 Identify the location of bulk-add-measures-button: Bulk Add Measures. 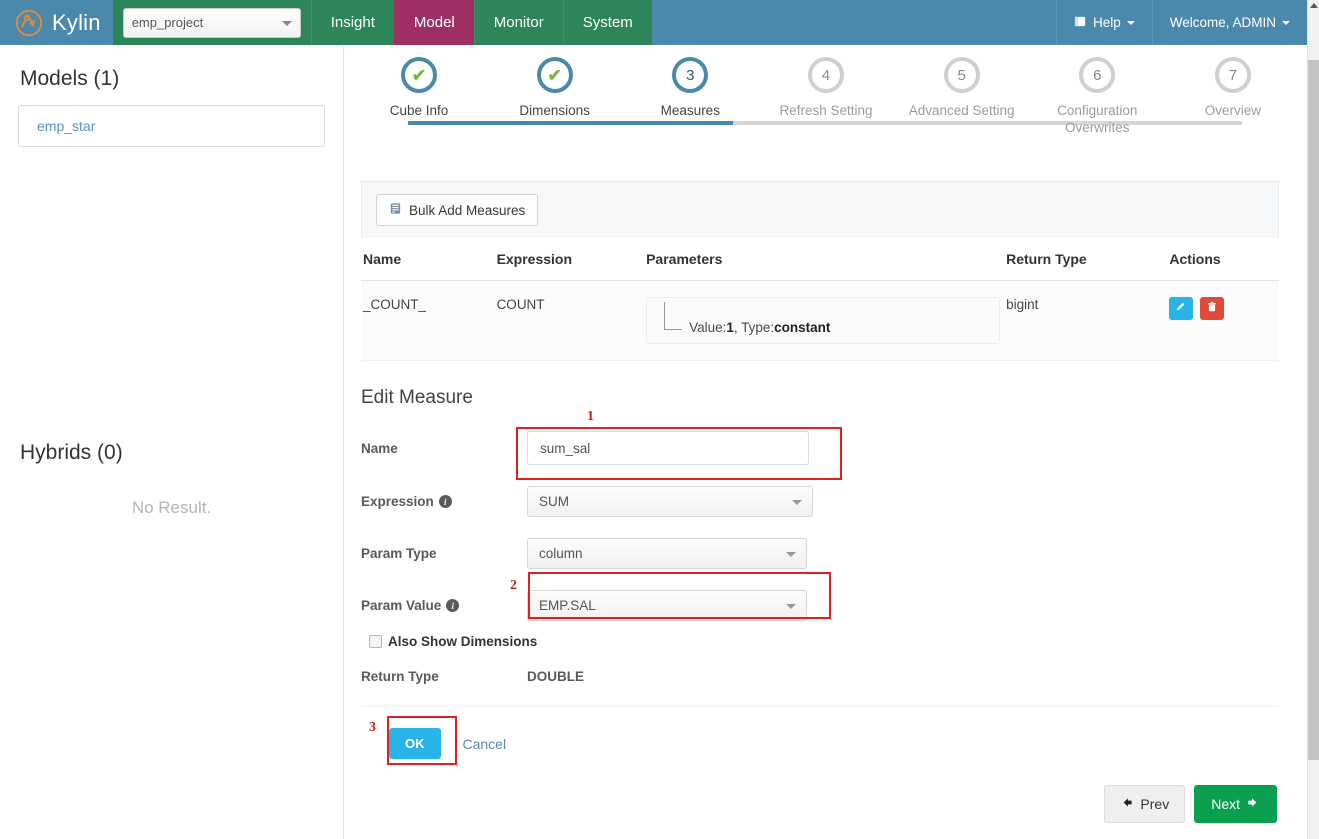
(457, 210).